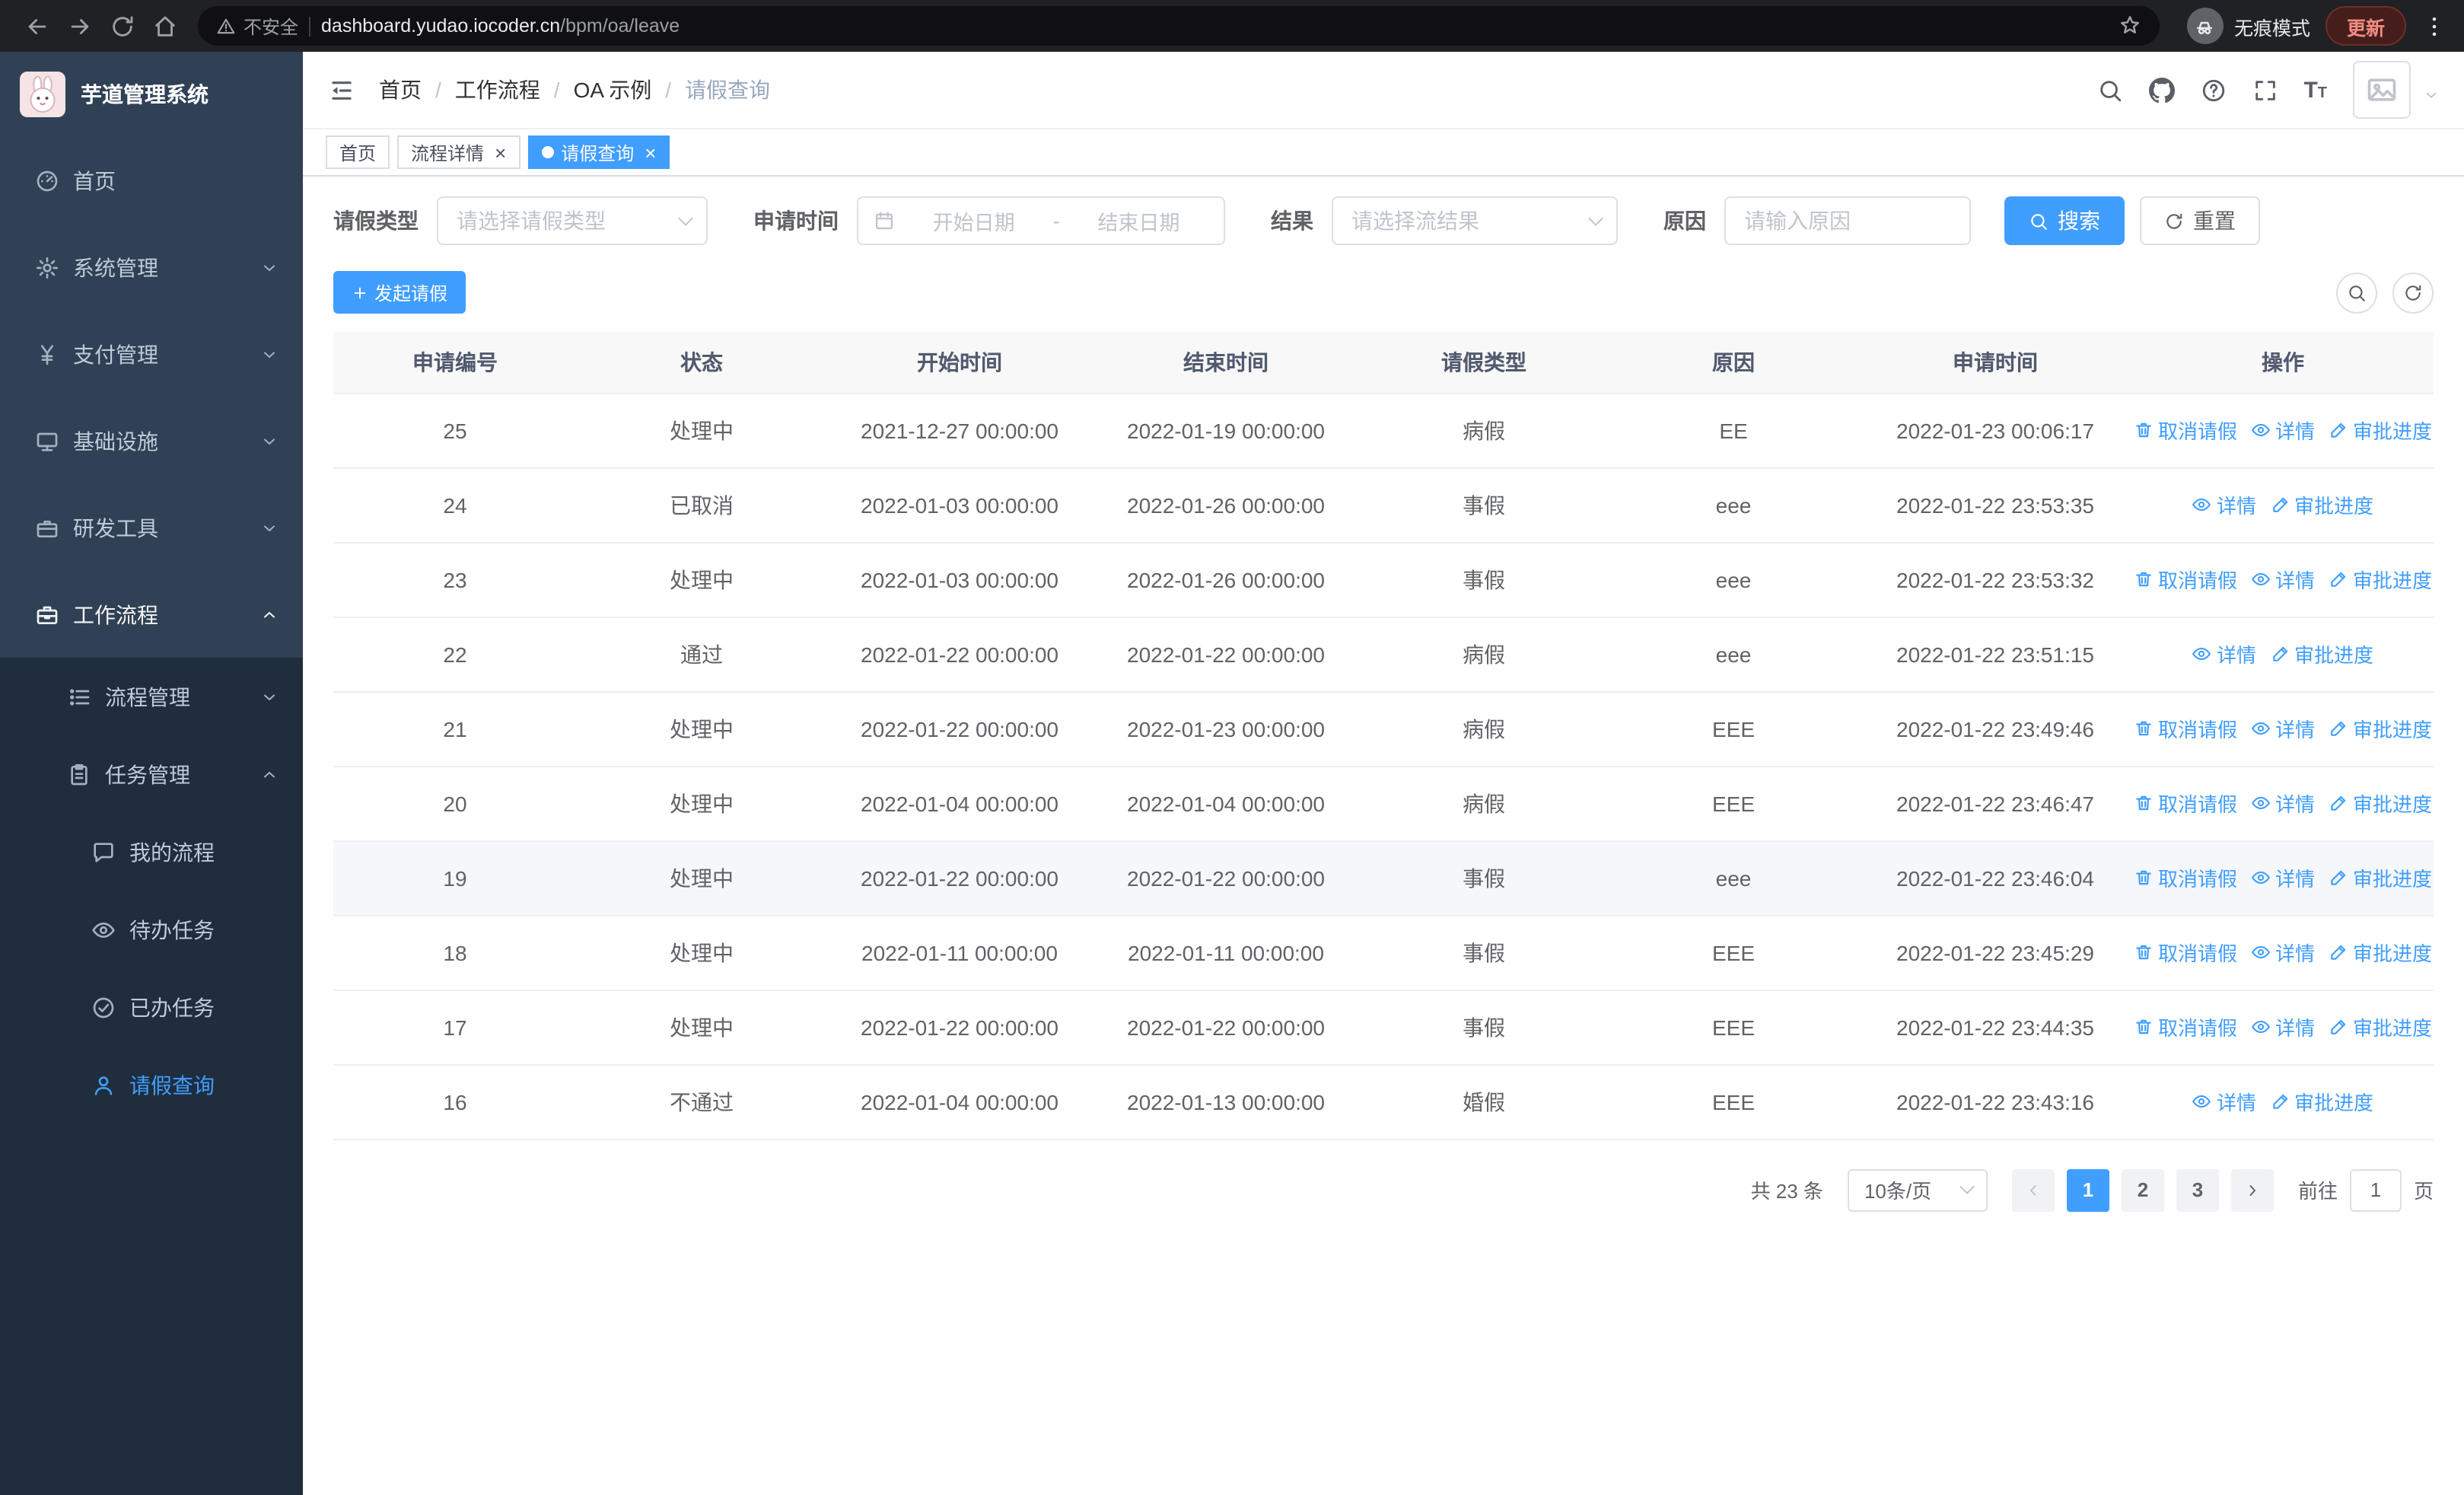 The height and width of the screenshot is (1495, 2464). I want to click on github-link, so click(2161, 90).